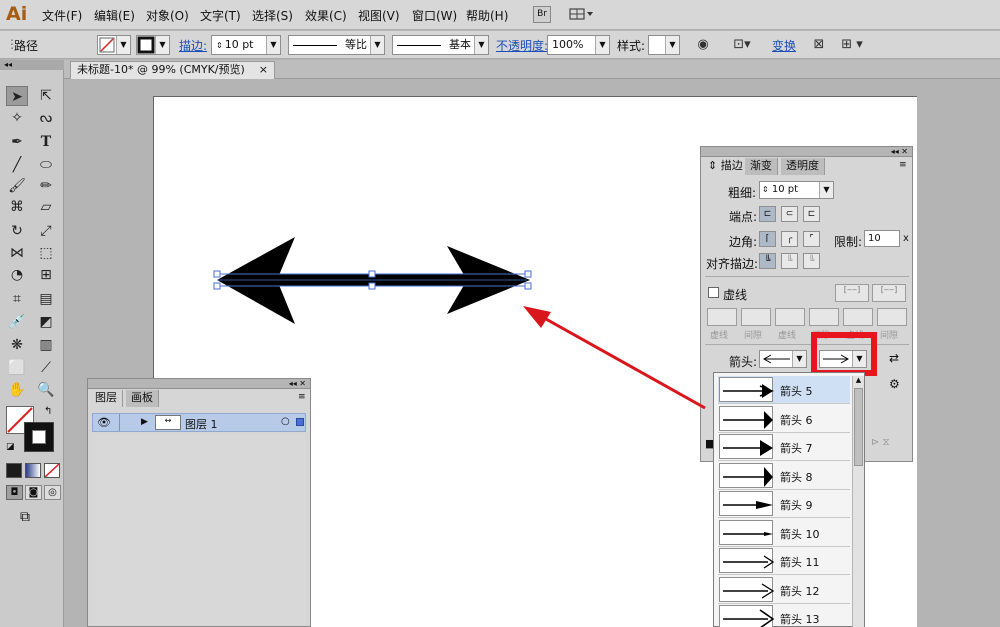  I want to click on start-arrowhead-dropdown: ▼, so click(799, 359).